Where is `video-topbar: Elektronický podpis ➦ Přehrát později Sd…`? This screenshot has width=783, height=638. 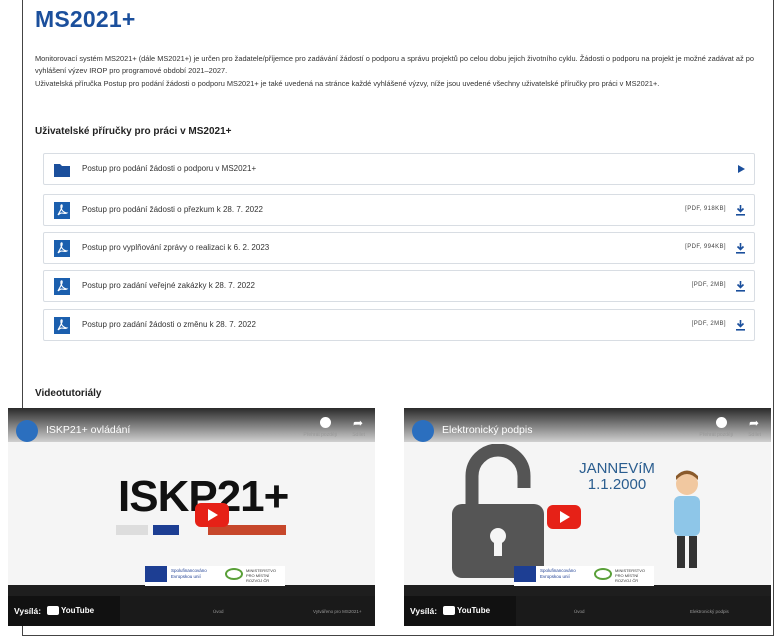 video-topbar: Elektronický podpis ➦ Přehrát později Sd… is located at coordinates (587, 425).